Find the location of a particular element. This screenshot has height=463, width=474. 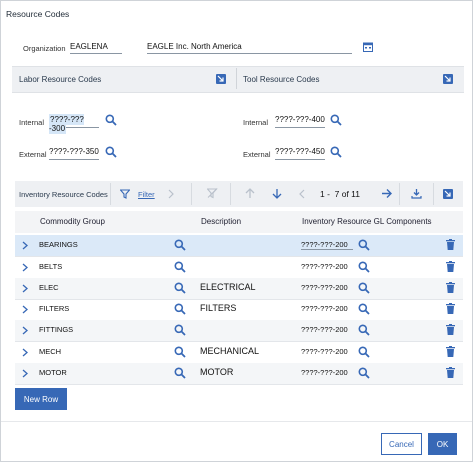

filter-icon is located at coordinates (125, 195).